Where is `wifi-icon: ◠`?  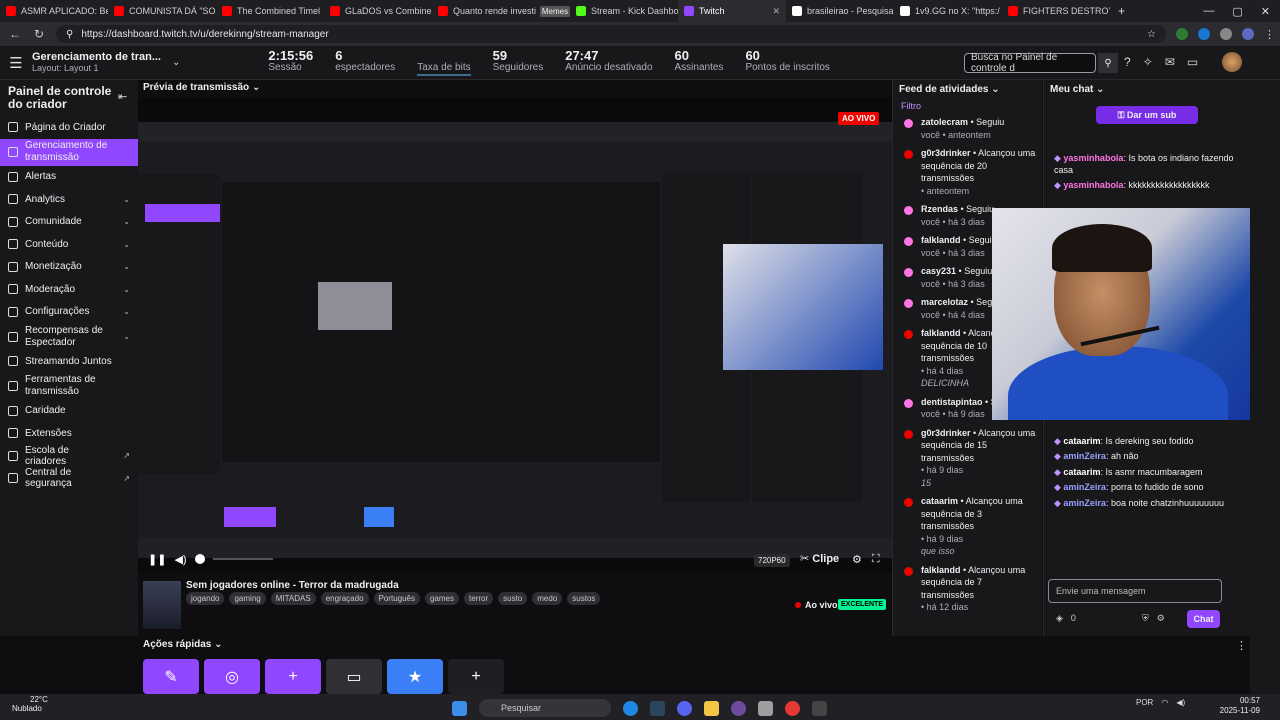
wifi-icon: ◠ is located at coordinates (1164, 702).